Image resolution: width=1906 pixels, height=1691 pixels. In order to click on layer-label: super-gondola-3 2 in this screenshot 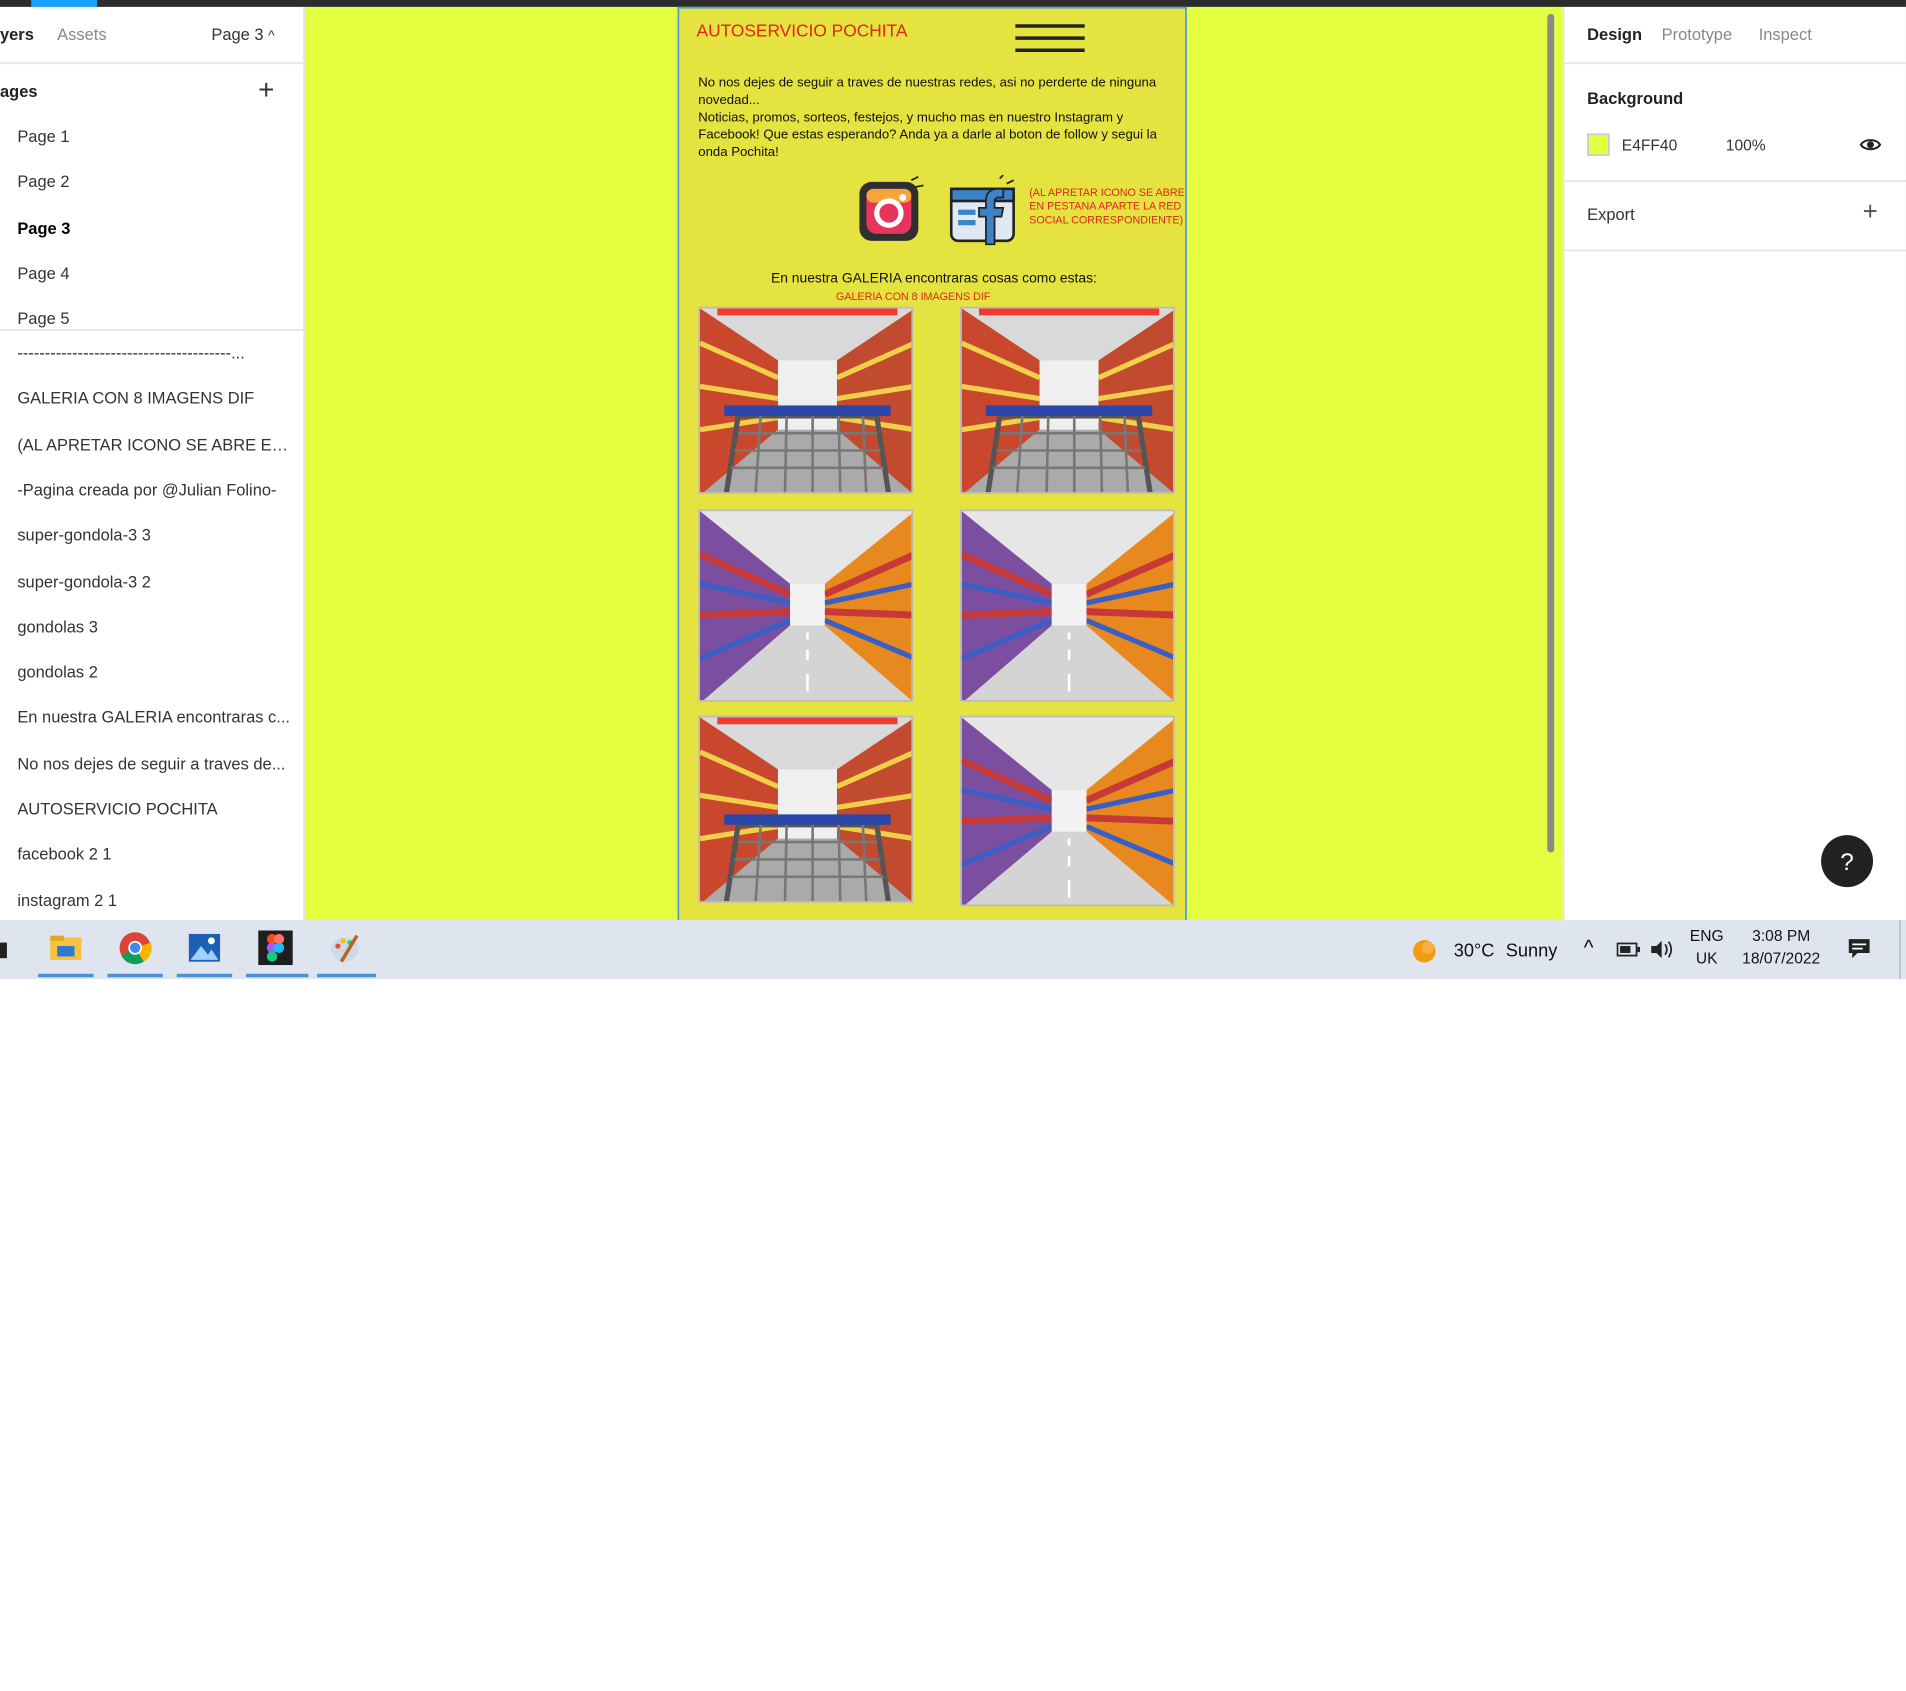, I will do `click(84, 583)`.